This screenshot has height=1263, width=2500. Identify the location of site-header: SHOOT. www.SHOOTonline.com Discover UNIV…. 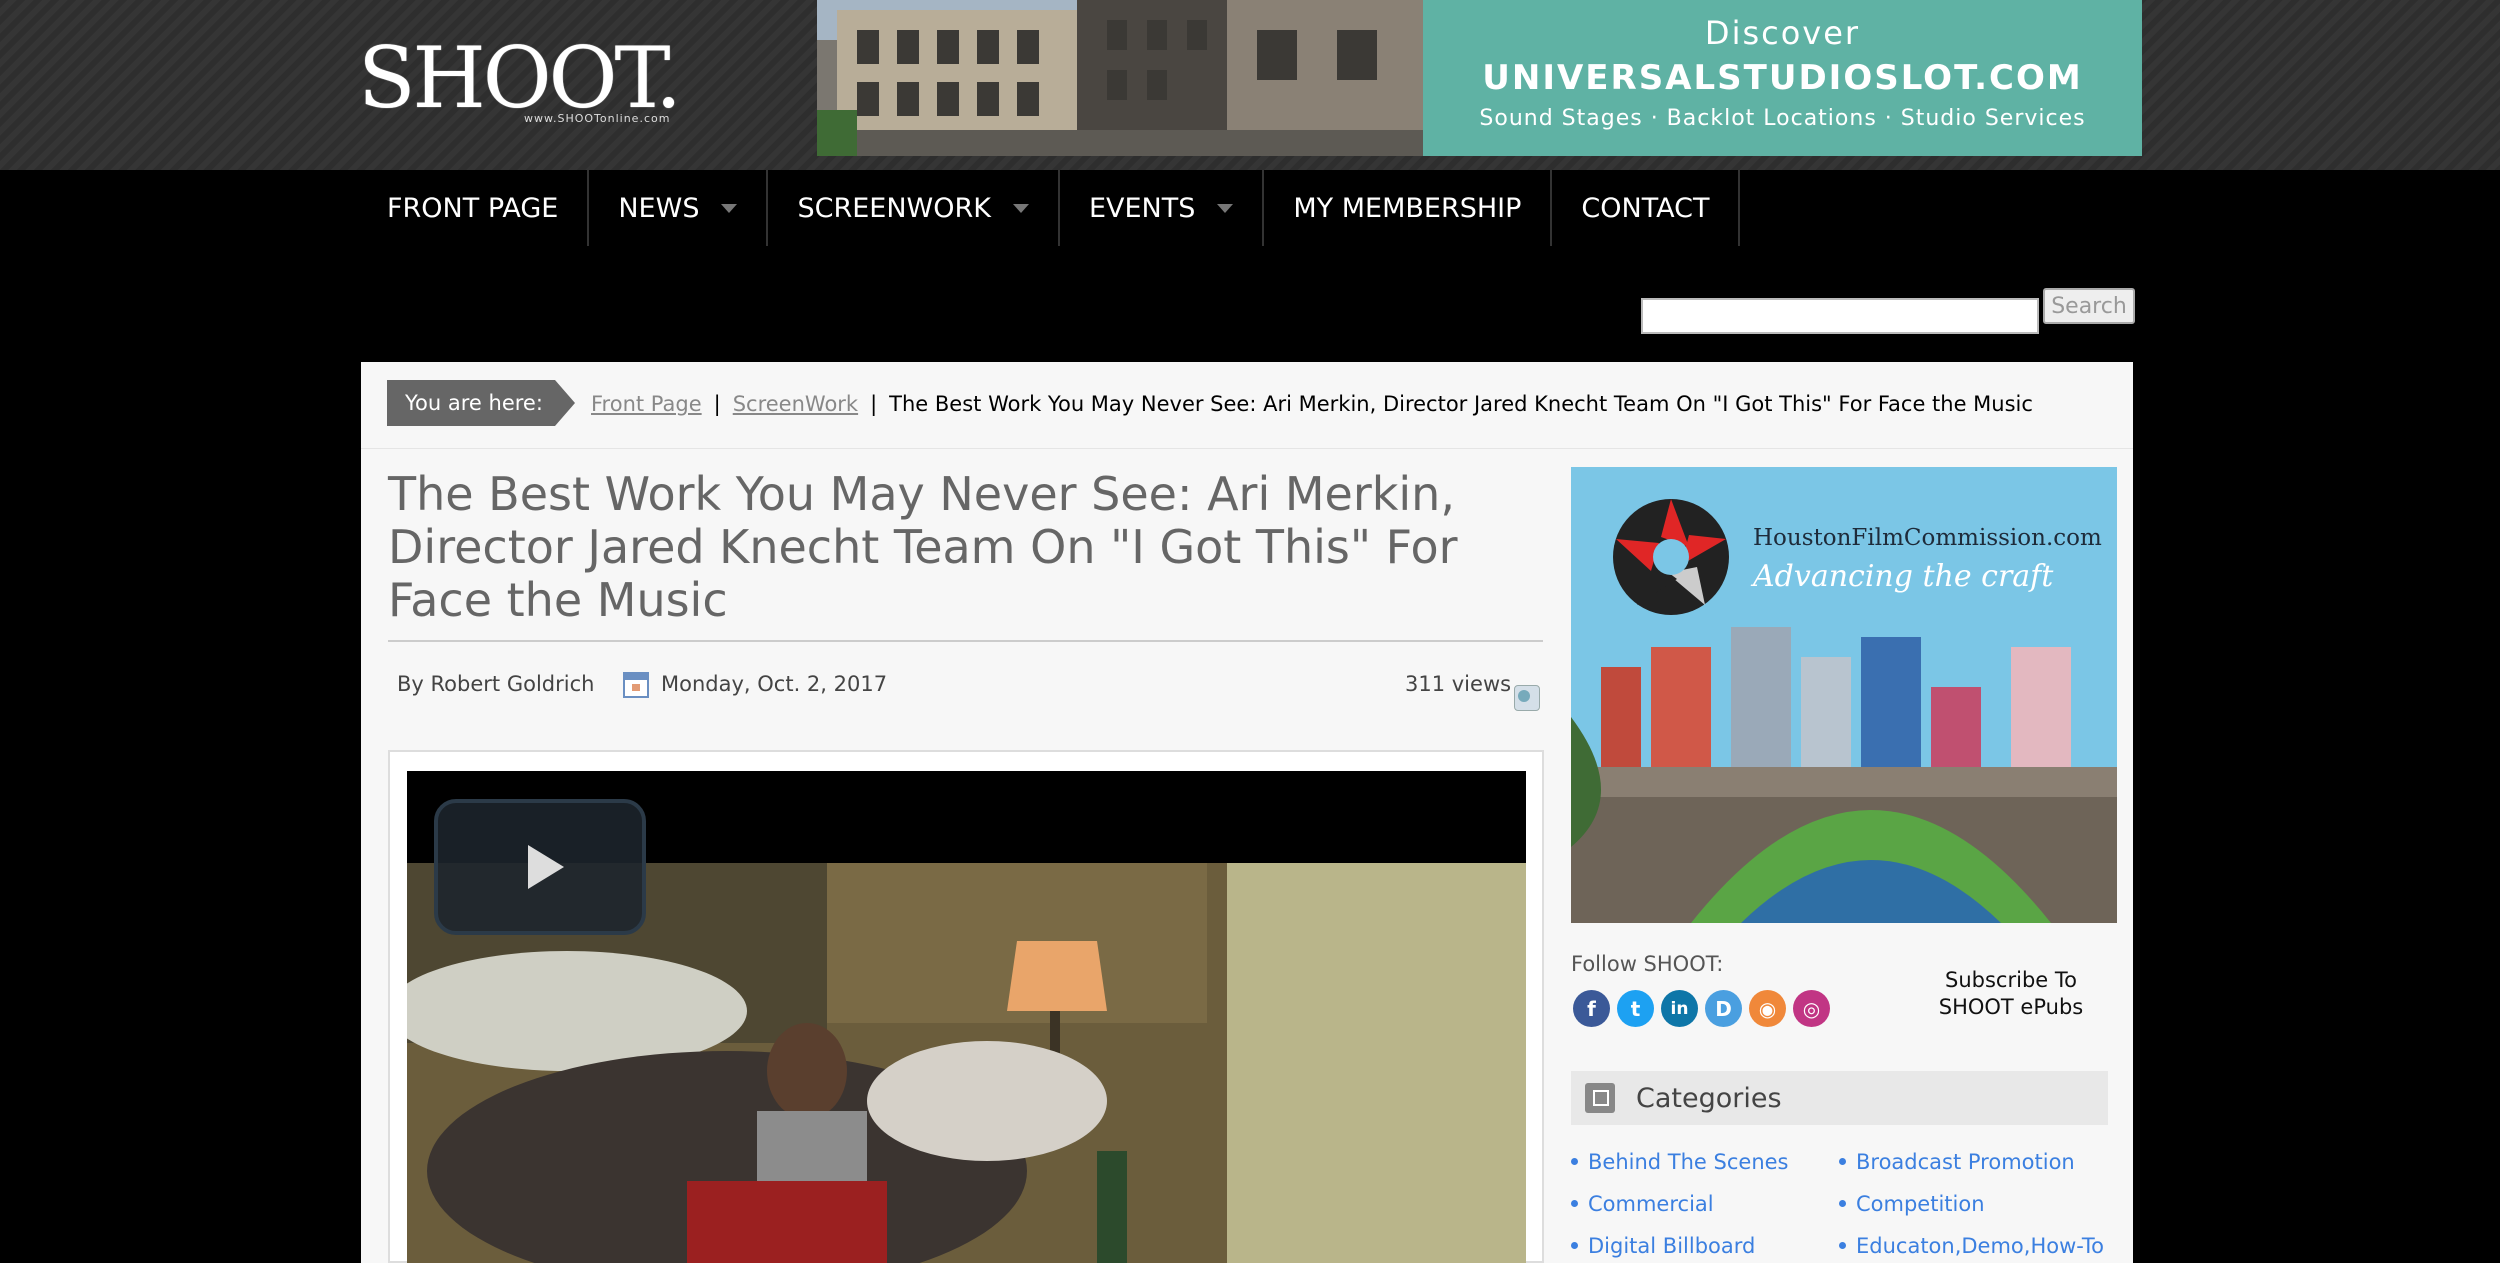
(1250, 85).